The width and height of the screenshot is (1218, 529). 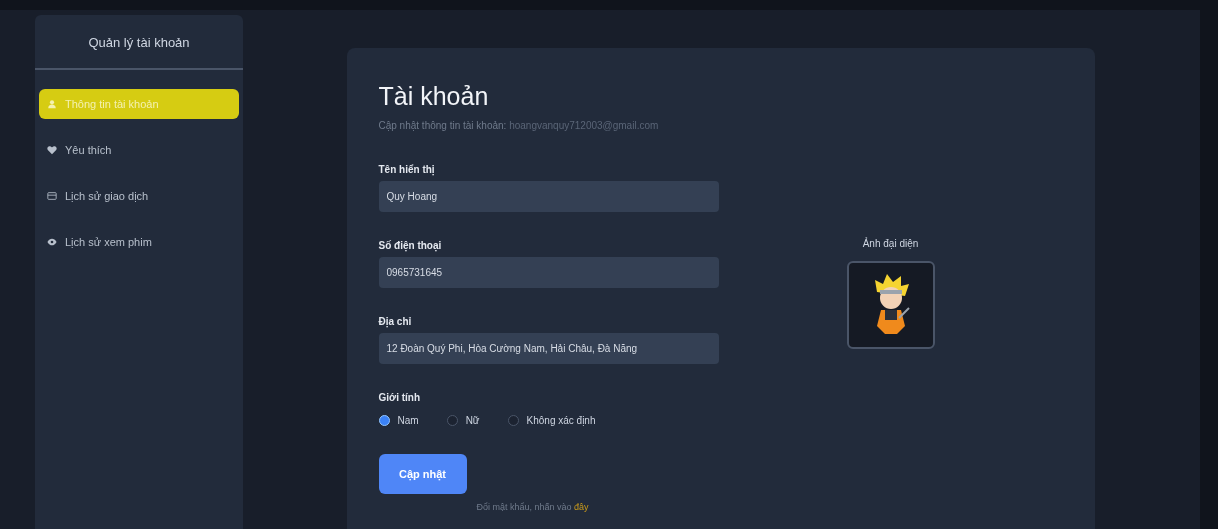 I want to click on field-label: Số điện thoại, so click(x=410, y=245).